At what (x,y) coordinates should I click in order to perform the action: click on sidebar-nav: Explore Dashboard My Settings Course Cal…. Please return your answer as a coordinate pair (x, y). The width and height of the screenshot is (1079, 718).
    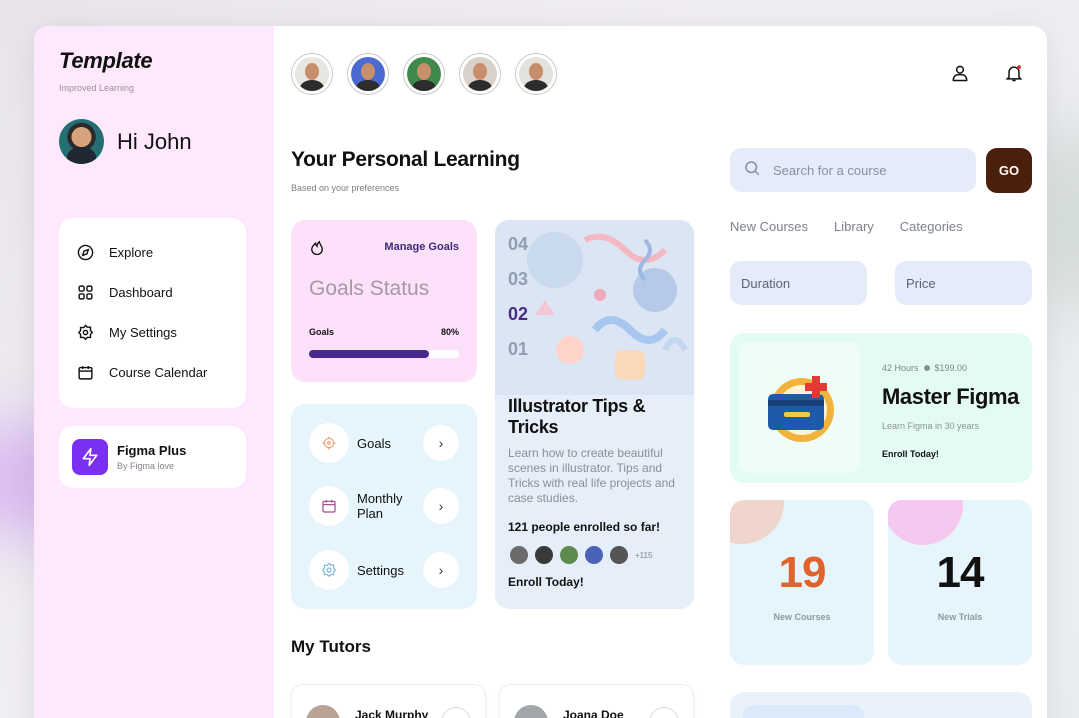
    Looking at the image, I should click on (152, 313).